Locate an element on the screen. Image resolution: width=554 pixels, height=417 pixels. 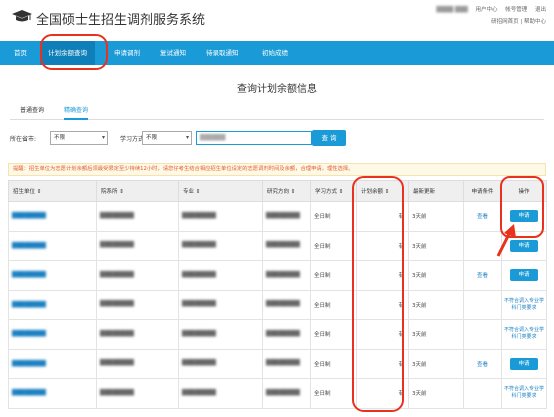
location-select: 不限 ▾ is located at coordinates (79, 138).